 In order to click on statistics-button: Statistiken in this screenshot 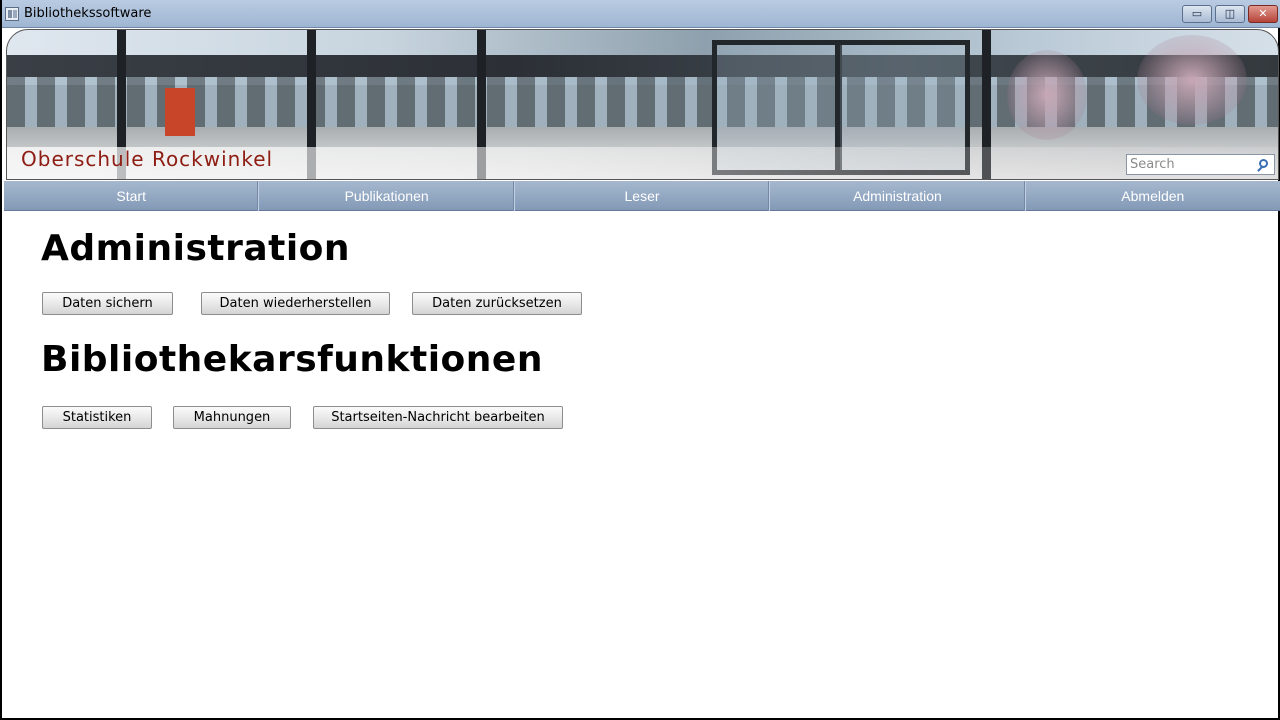, I will do `click(97, 417)`.